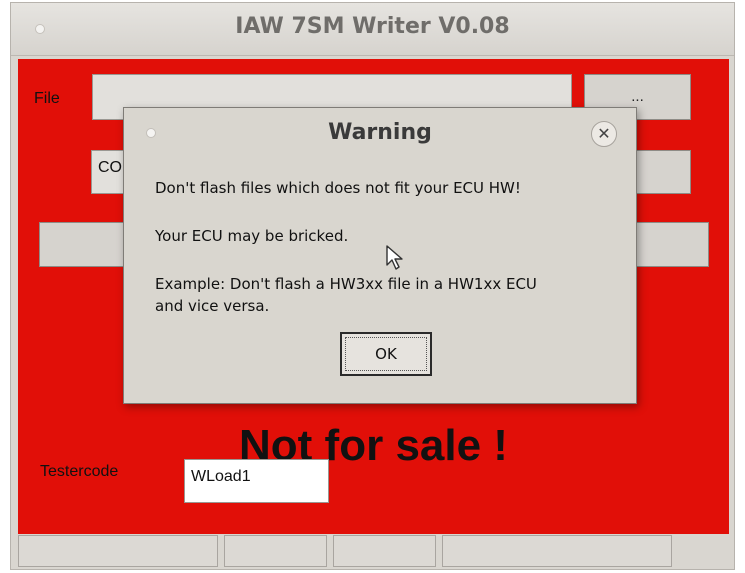 The width and height of the screenshot is (745, 573). I want to click on warning-message-line: and vice versa., so click(212, 306).